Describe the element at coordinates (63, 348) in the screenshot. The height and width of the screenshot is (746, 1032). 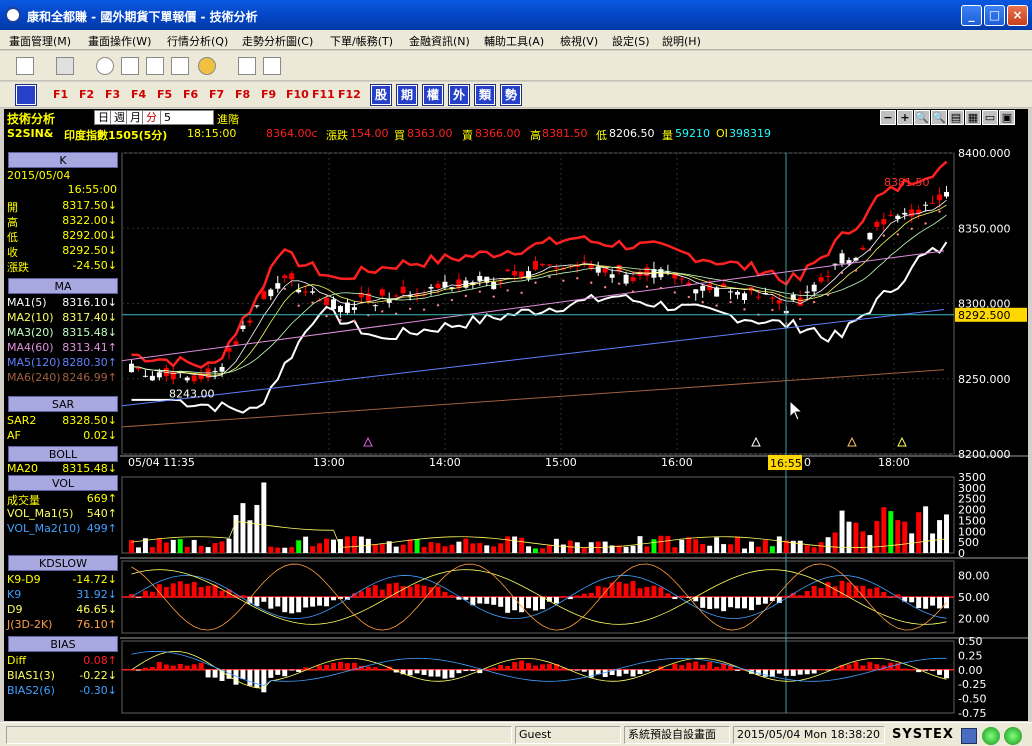
I see `ma4-row: MA4(60) 8313.41↑` at that location.